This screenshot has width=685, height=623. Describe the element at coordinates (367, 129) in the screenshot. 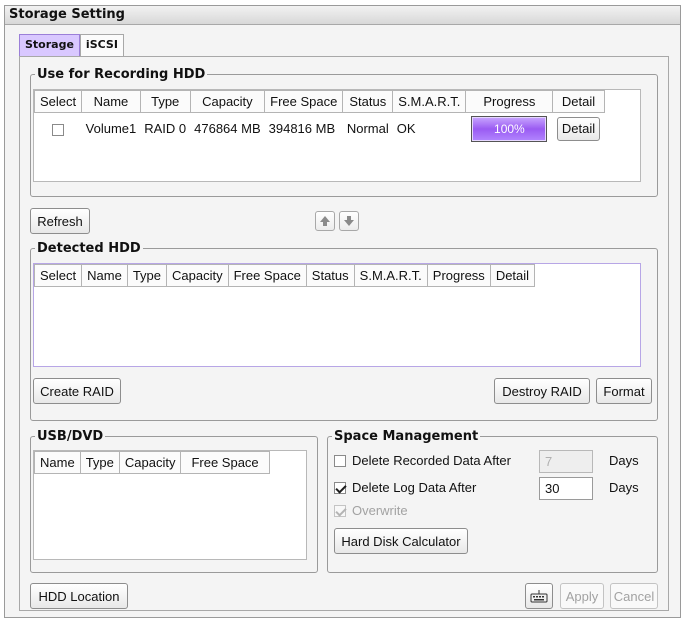

I see `status-cell: Normal` at that location.